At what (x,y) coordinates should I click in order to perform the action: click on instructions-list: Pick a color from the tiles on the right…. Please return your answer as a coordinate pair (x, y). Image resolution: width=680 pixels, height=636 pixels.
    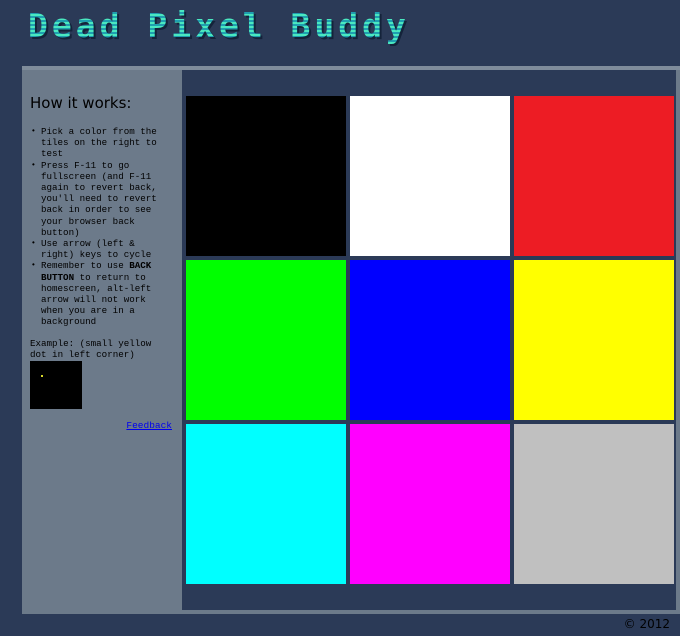
    Looking at the image, I should click on (101, 227).